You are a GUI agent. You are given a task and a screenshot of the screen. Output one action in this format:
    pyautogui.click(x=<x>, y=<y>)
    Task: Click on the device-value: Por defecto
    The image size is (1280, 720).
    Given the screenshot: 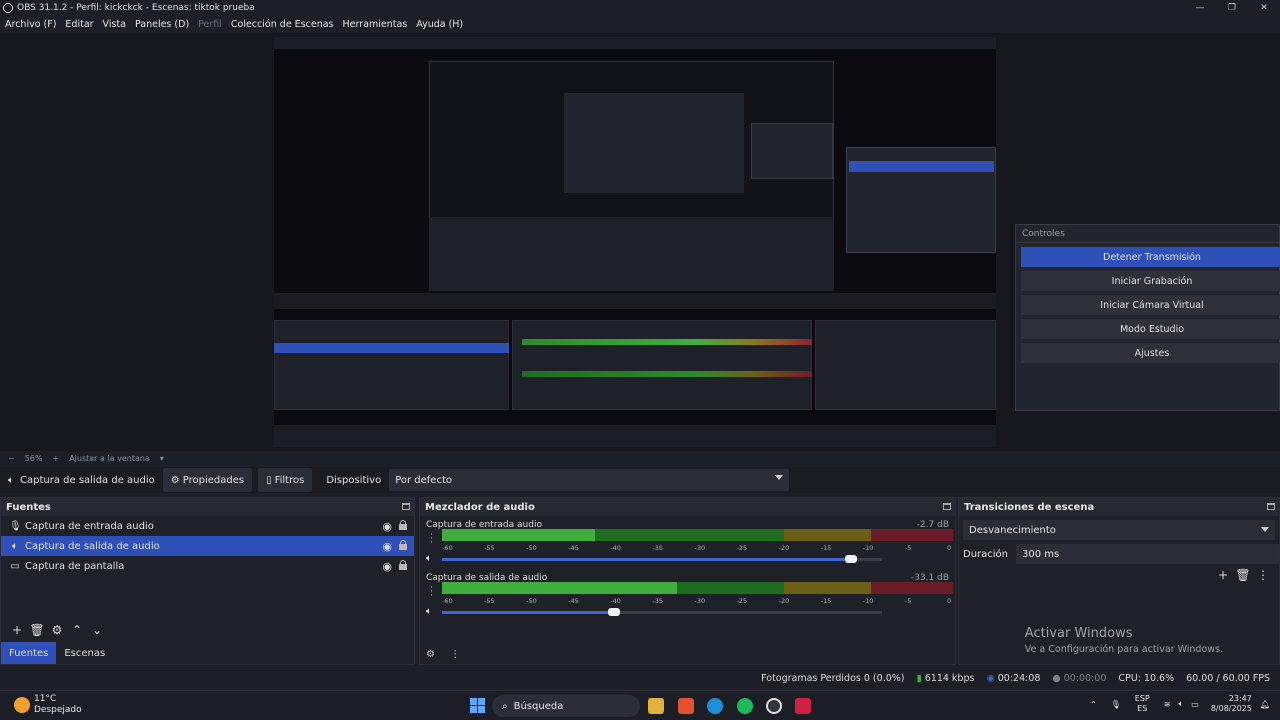 What is the action you would take?
    pyautogui.click(x=423, y=480)
    